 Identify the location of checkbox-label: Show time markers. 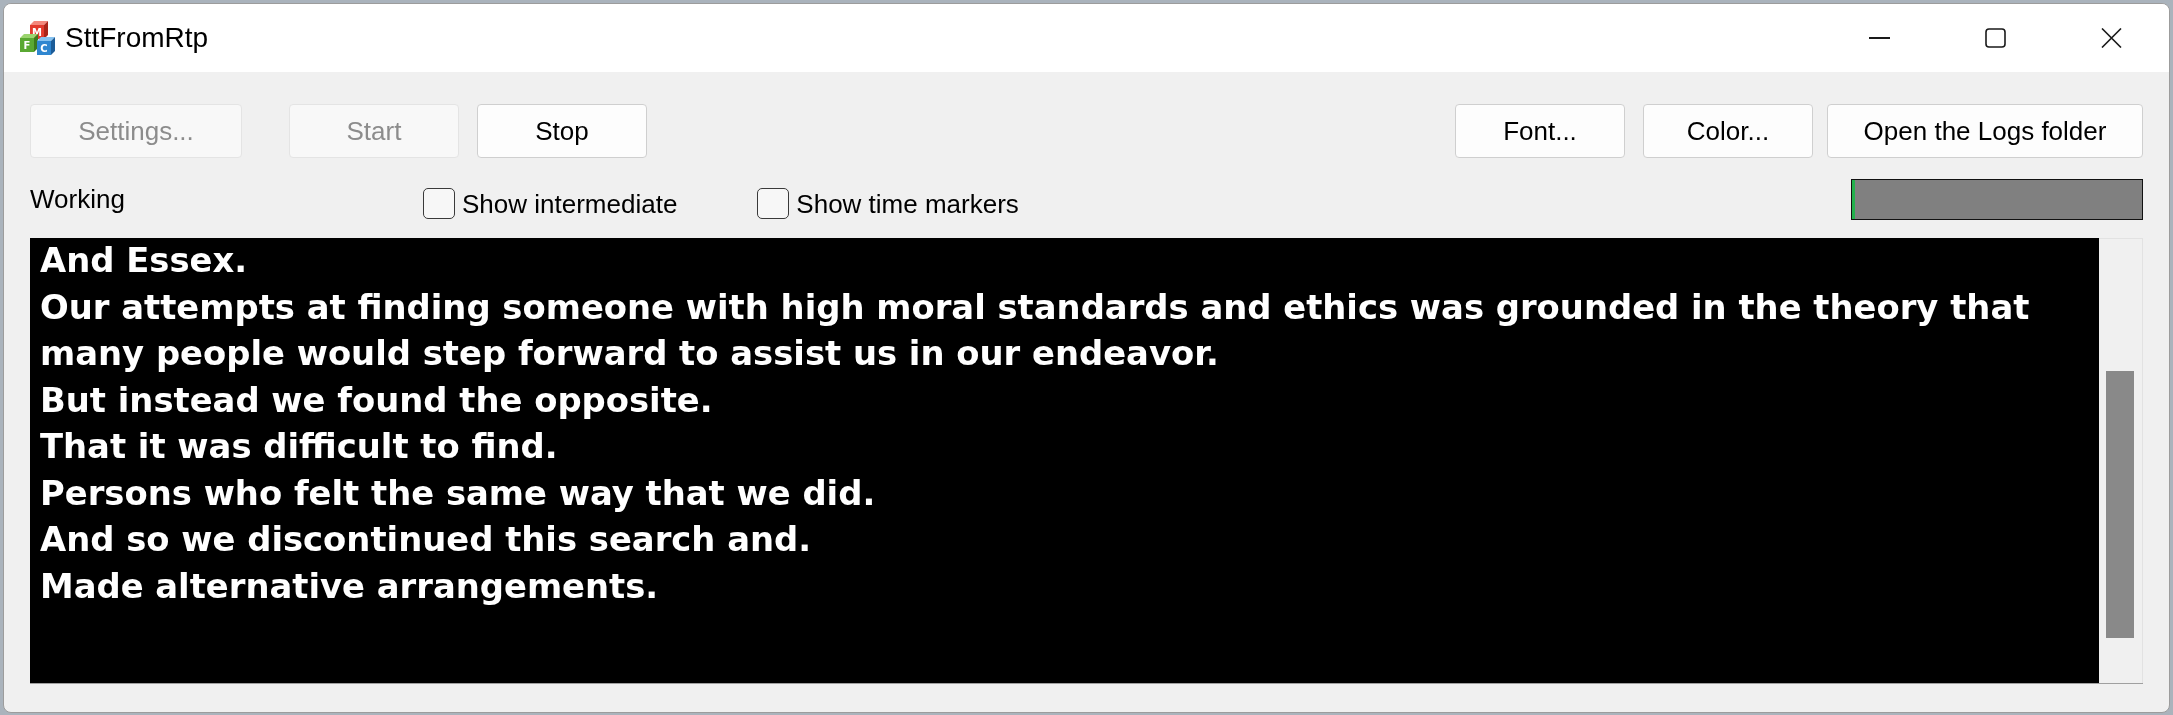
(907, 204).